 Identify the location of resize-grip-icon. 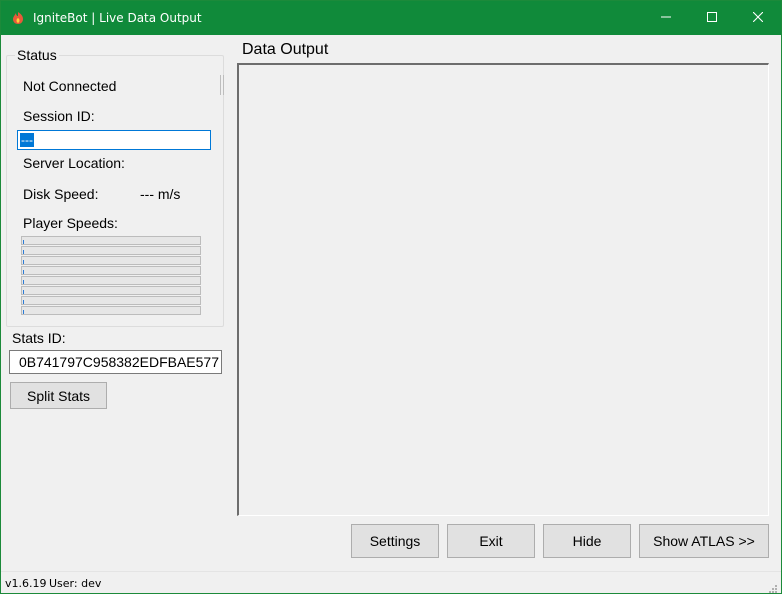
(772, 586).